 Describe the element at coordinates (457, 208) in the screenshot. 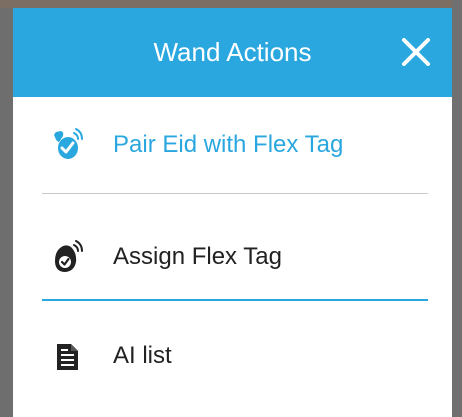

I see `backdrop-right` at that location.